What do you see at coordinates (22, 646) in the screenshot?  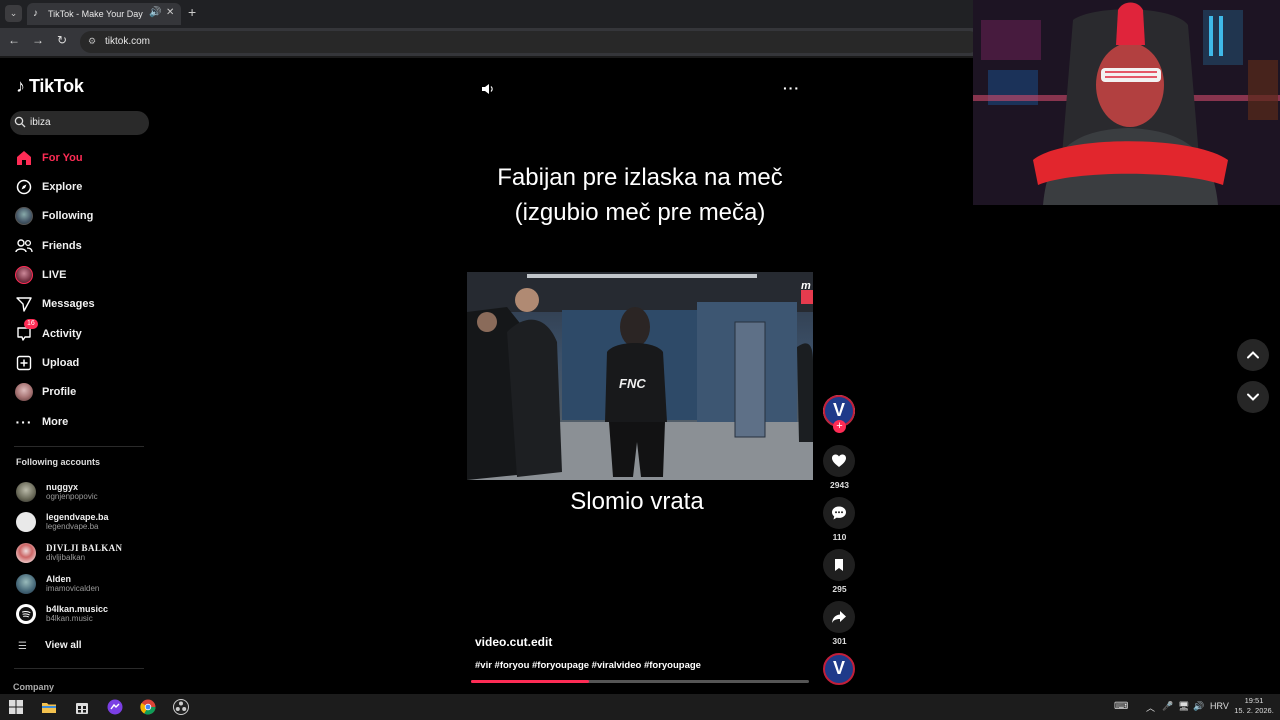 I see `list-icon: ☰` at bounding box center [22, 646].